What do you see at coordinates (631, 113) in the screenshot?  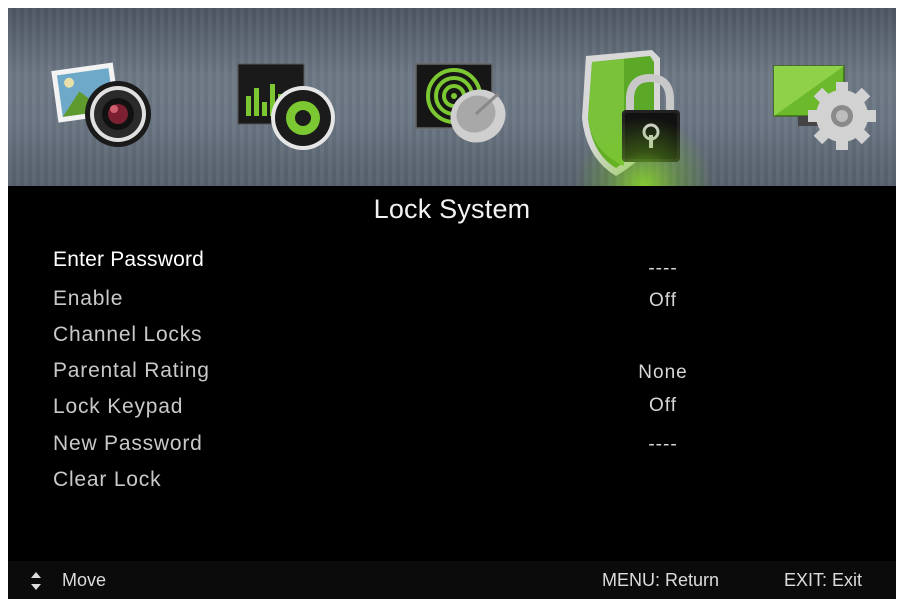 I see `lock-shield-icon` at bounding box center [631, 113].